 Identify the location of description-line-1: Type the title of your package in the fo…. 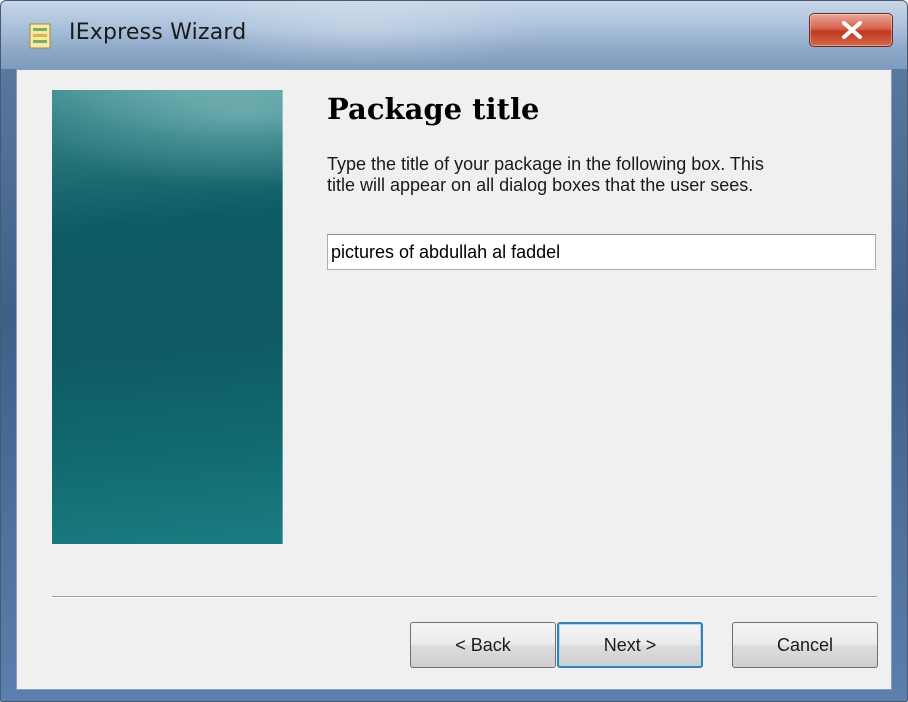
(545, 164).